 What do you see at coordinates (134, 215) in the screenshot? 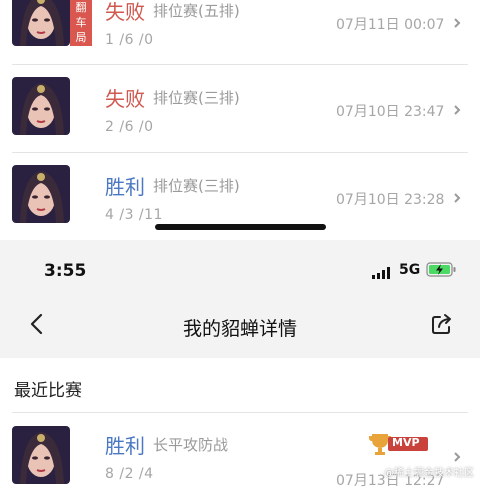
I see `match-kda: 4 /3 /11` at bounding box center [134, 215].